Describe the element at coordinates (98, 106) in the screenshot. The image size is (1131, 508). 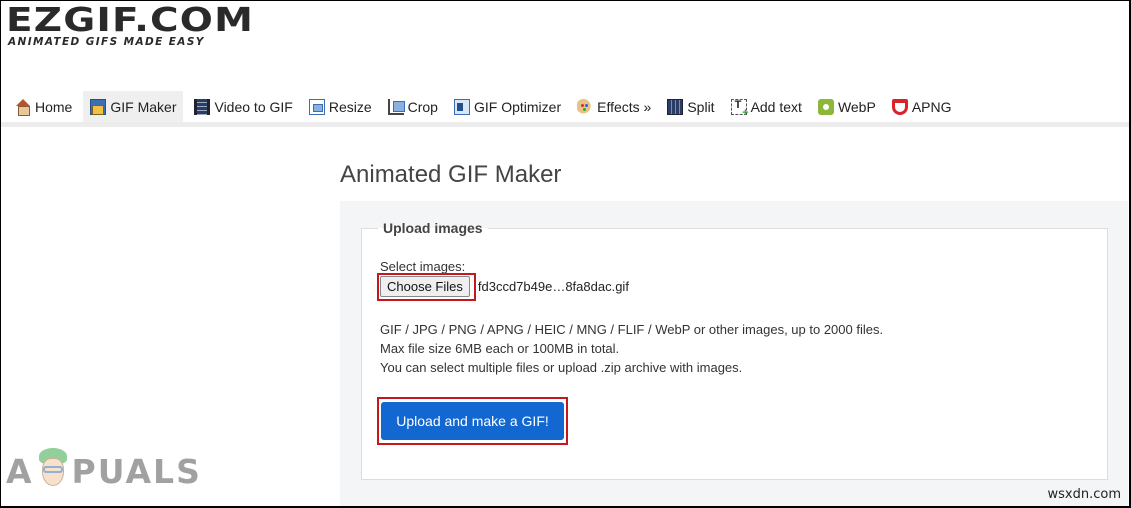
I see `gif-maker-icon` at that location.